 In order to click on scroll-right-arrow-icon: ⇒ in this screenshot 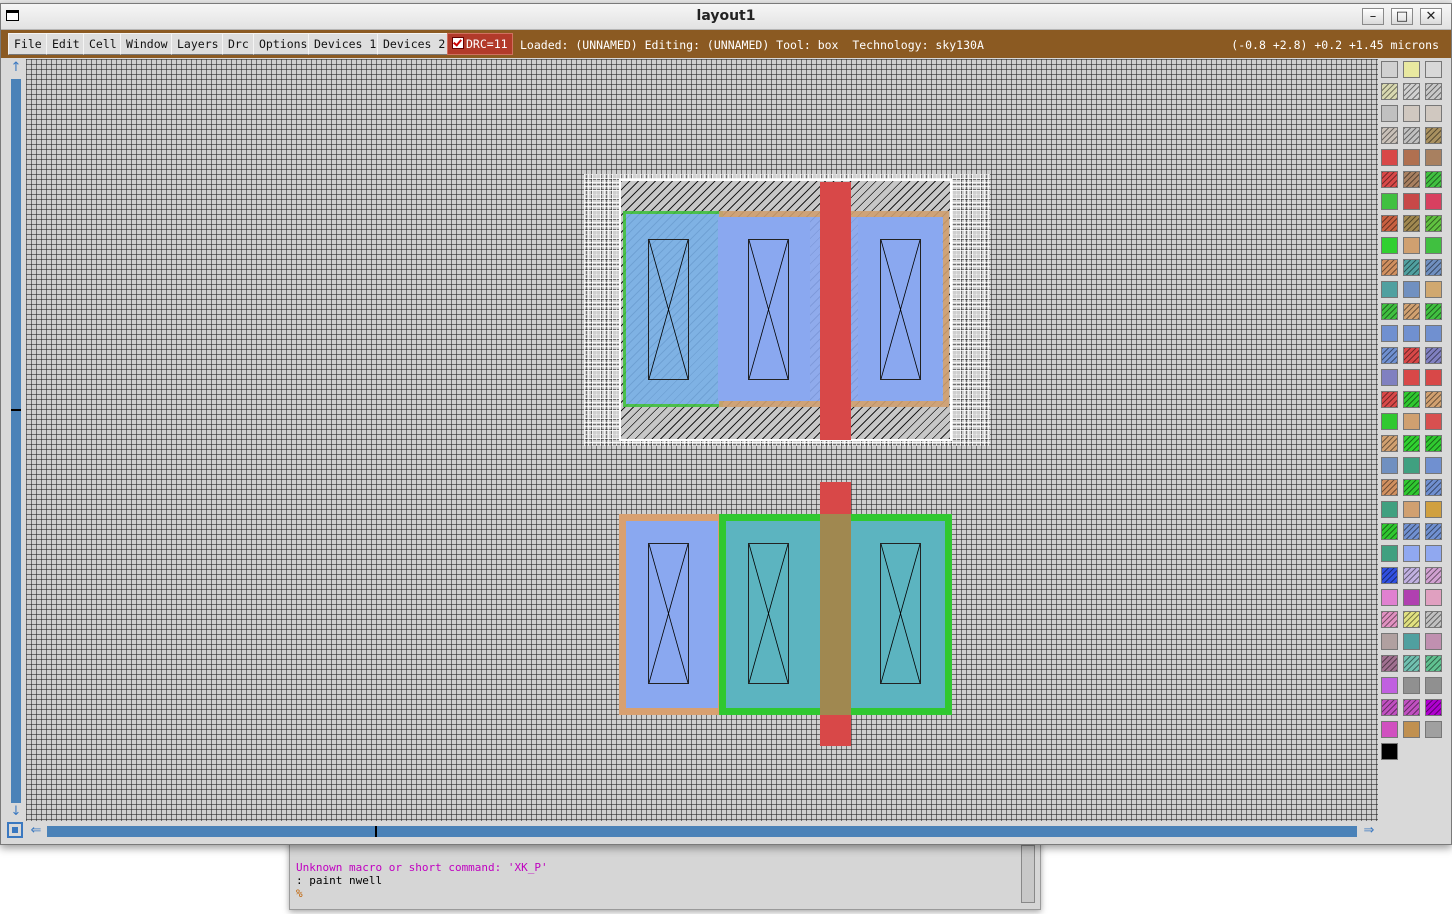, I will do `click(1369, 831)`.